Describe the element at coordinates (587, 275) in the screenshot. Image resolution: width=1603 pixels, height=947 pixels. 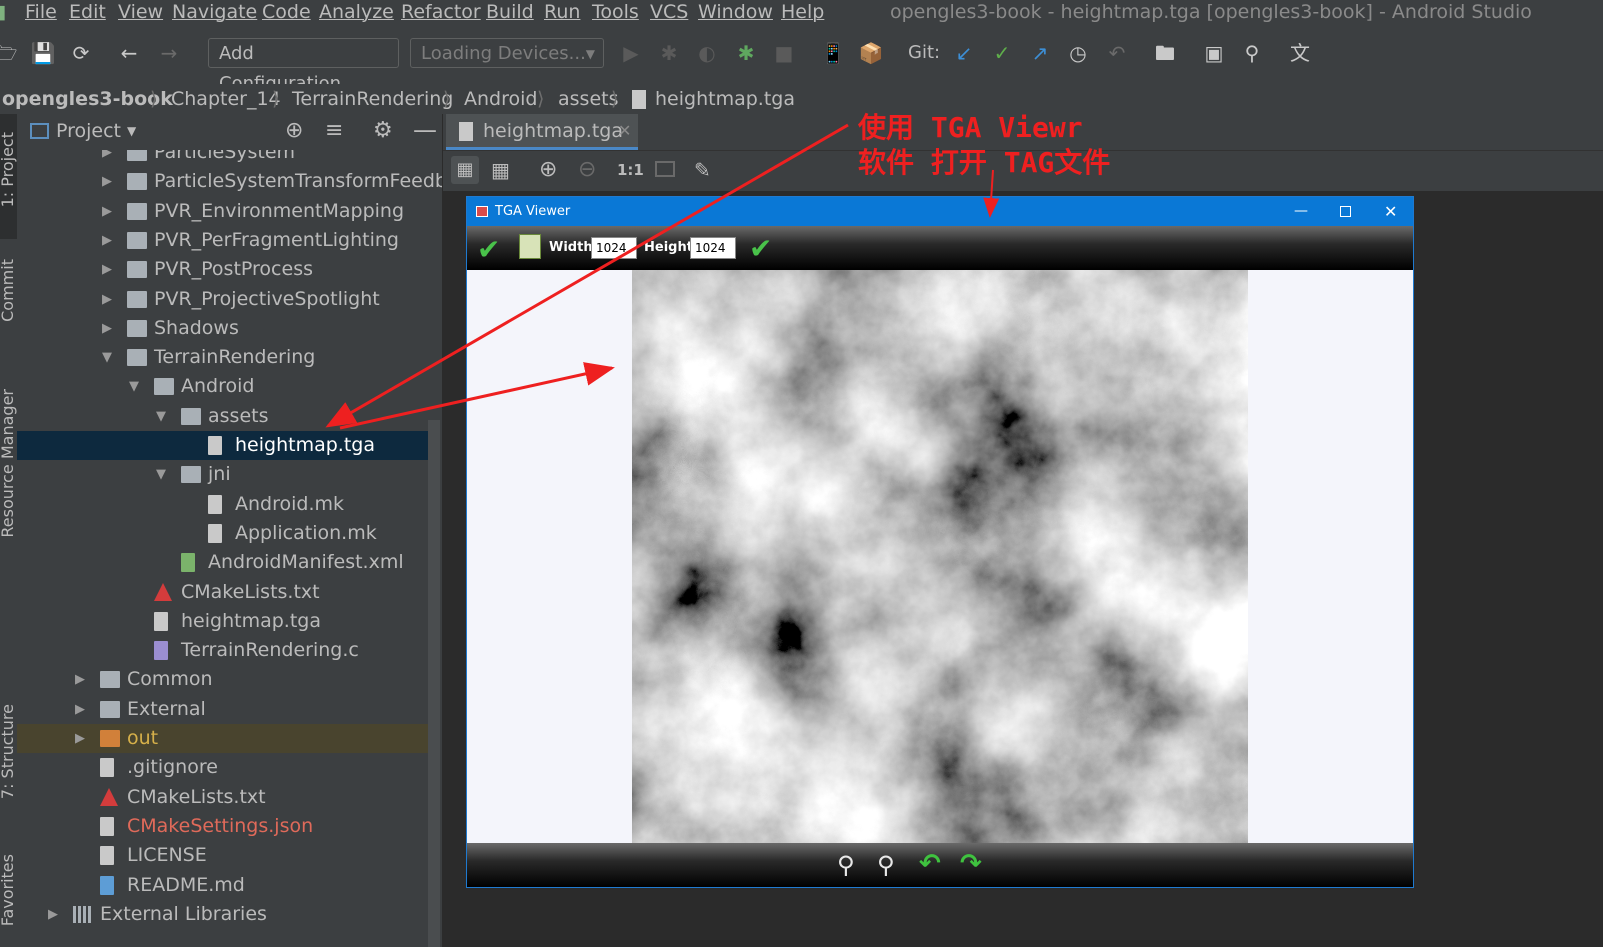
I see `arrow-to-file` at that location.